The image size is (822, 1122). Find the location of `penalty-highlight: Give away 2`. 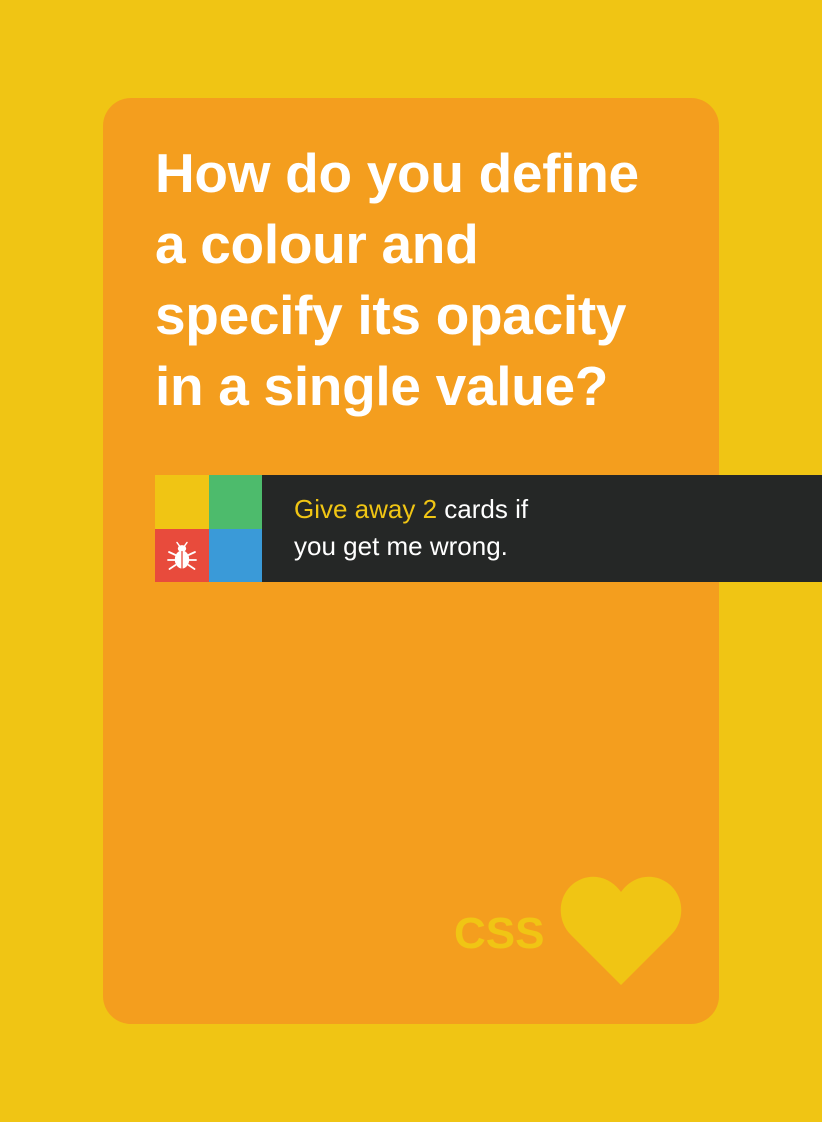

penalty-highlight: Give away 2 is located at coordinates (366, 509).